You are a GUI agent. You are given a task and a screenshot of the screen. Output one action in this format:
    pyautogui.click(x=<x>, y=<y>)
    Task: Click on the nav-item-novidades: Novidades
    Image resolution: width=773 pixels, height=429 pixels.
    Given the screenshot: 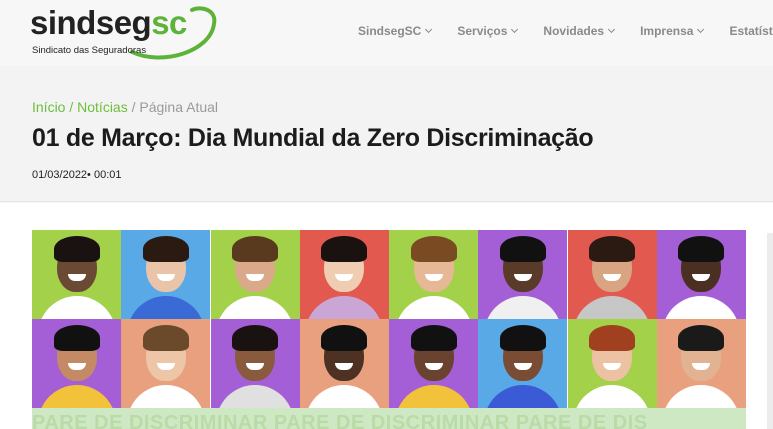 What is the action you would take?
    pyautogui.click(x=579, y=31)
    